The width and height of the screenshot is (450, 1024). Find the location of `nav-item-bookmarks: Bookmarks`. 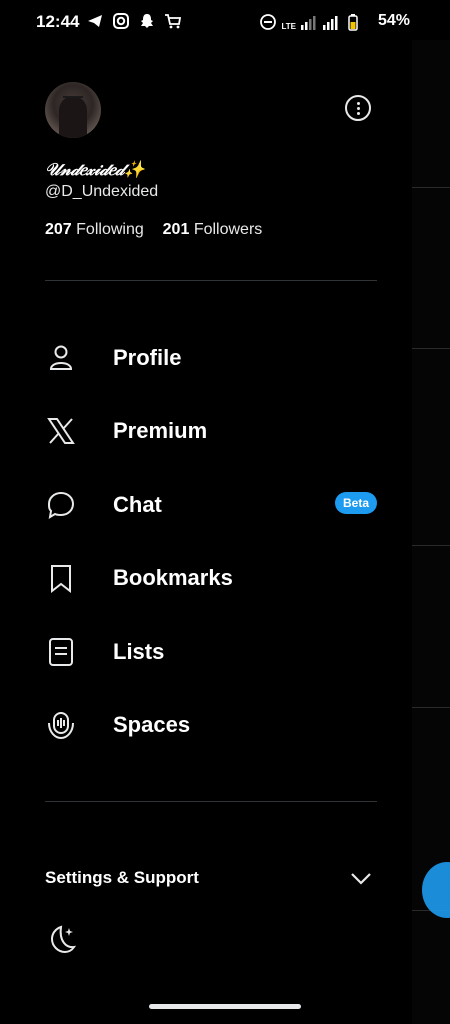

nav-item-bookmarks: Bookmarks is located at coordinates (211, 578).